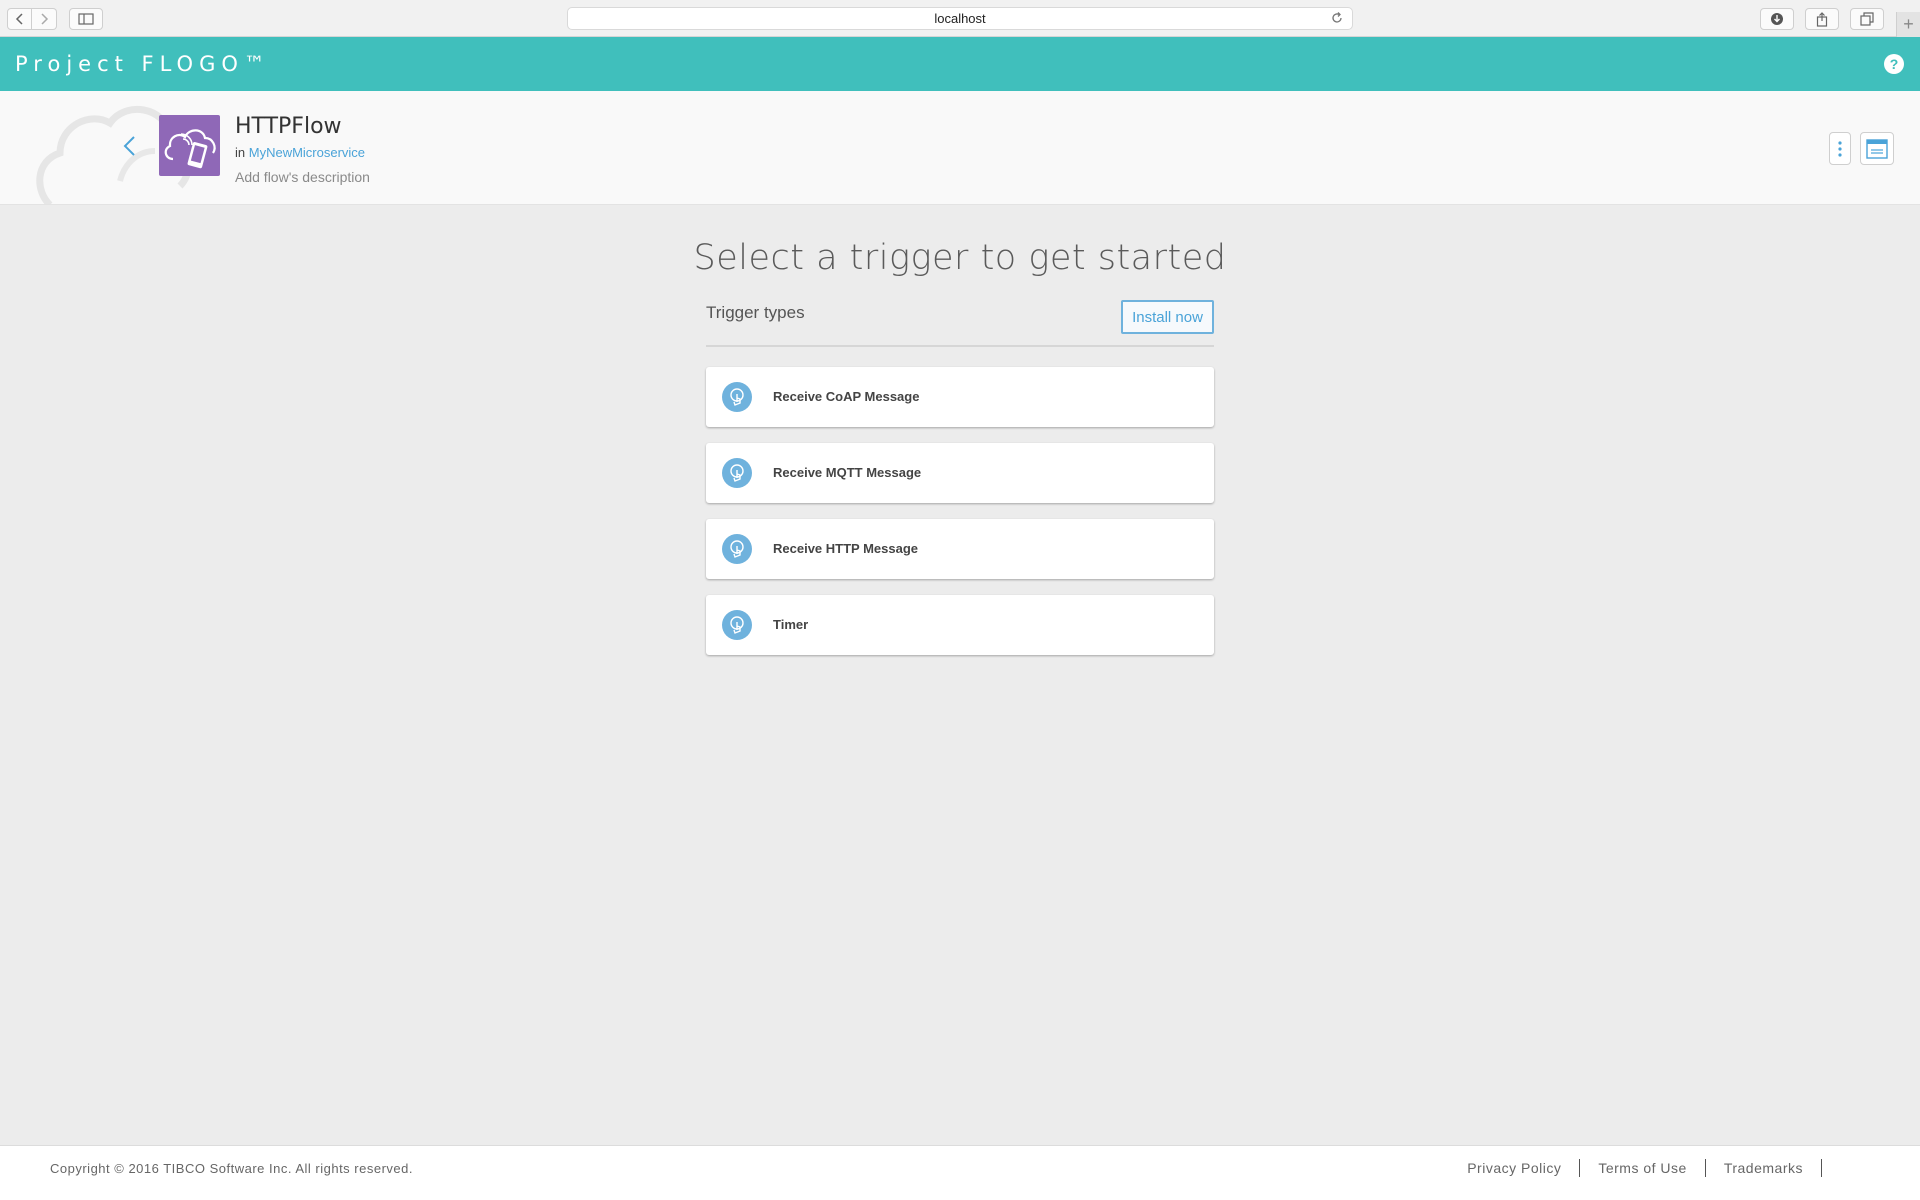  I want to click on chevron-left-icon, so click(19, 19).